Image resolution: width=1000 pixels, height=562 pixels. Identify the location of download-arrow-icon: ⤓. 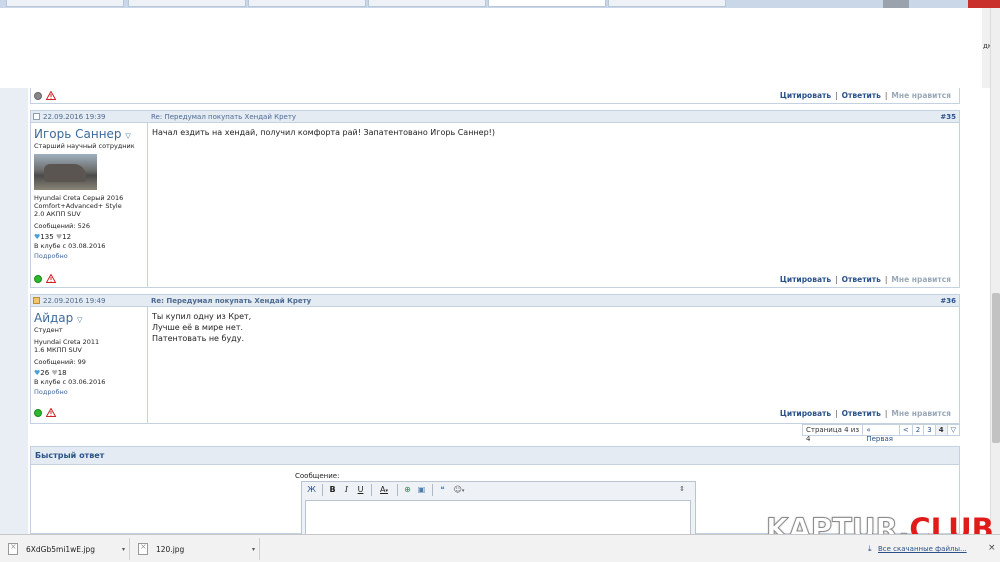
(870, 548).